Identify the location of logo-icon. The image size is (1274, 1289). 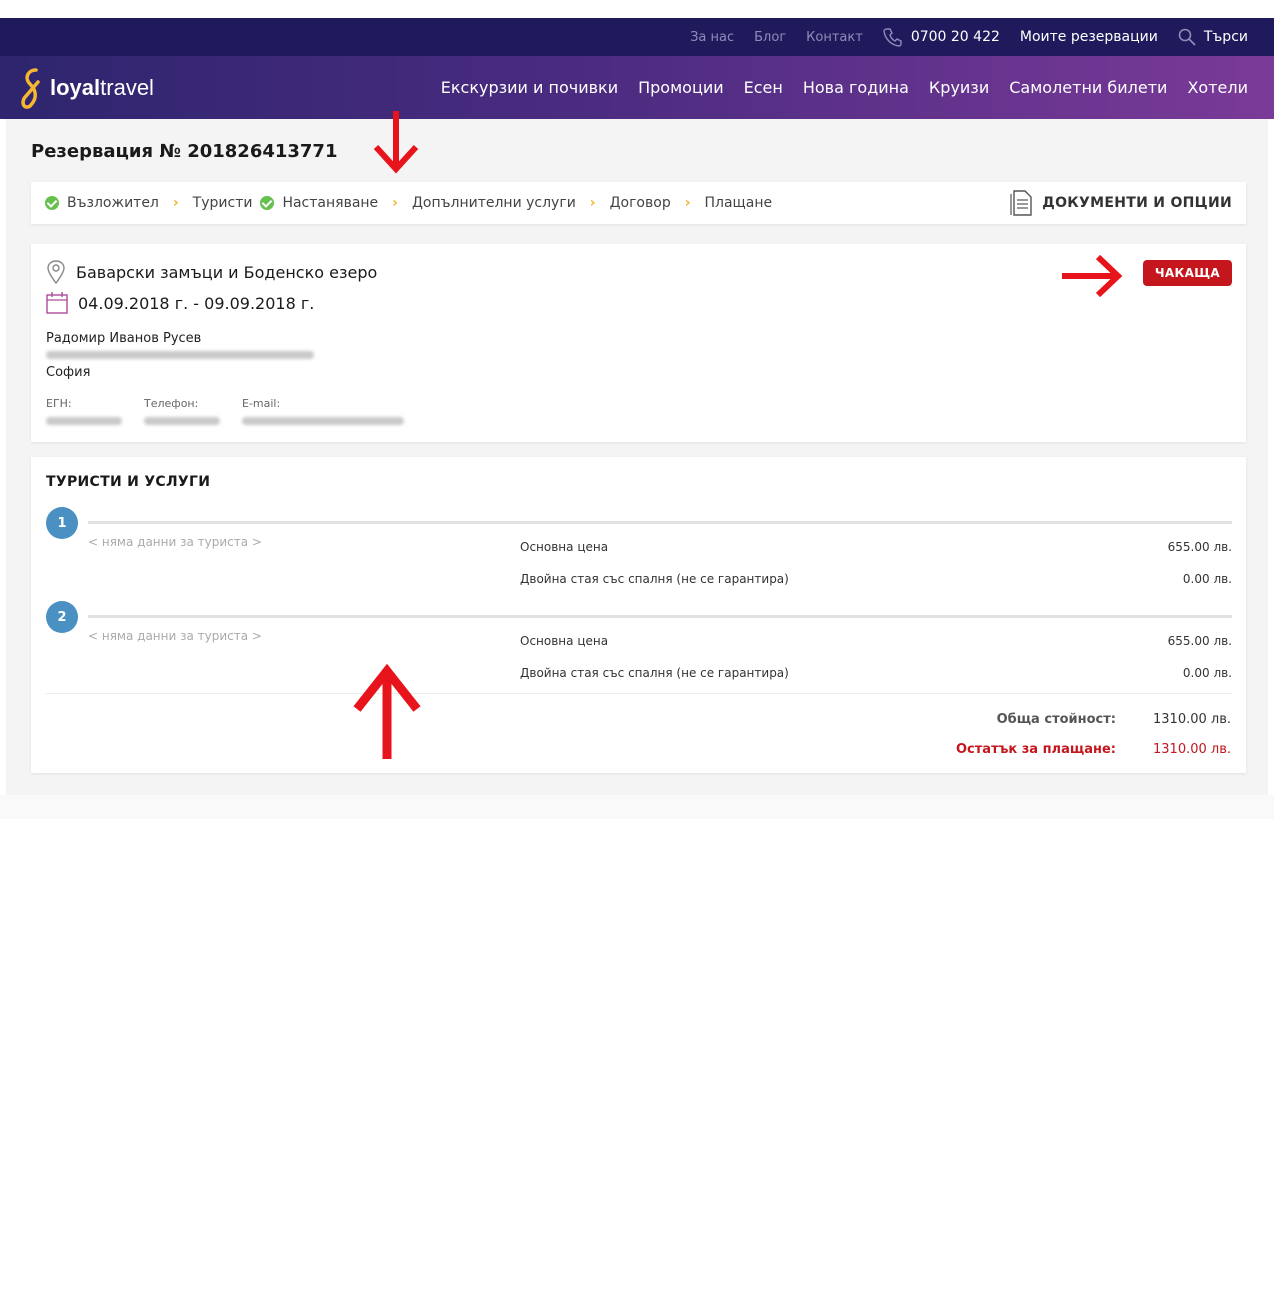
(30, 88).